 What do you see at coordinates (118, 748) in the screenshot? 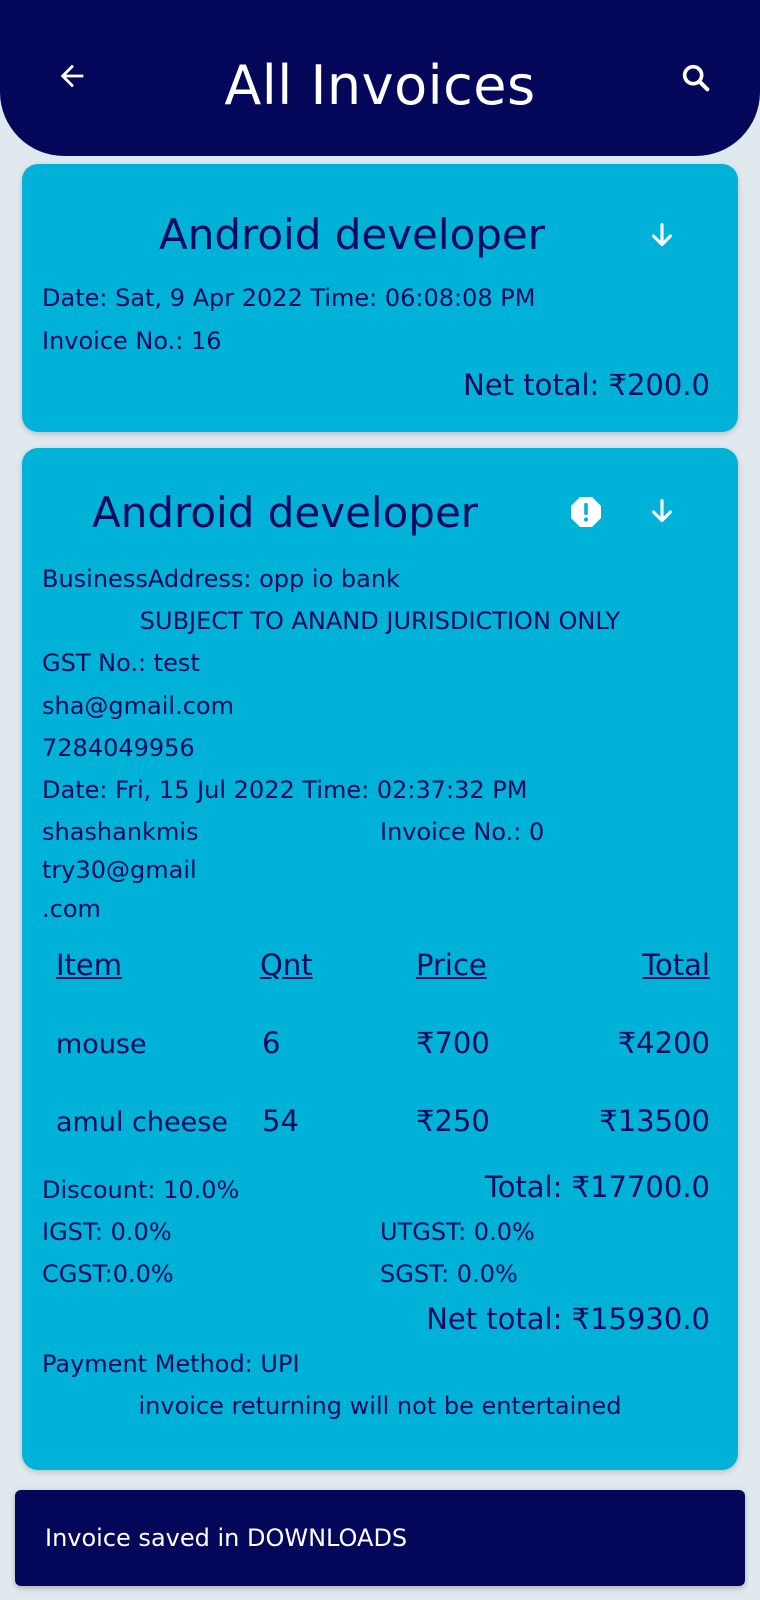
I see `business-phone: 7284049956` at bounding box center [118, 748].